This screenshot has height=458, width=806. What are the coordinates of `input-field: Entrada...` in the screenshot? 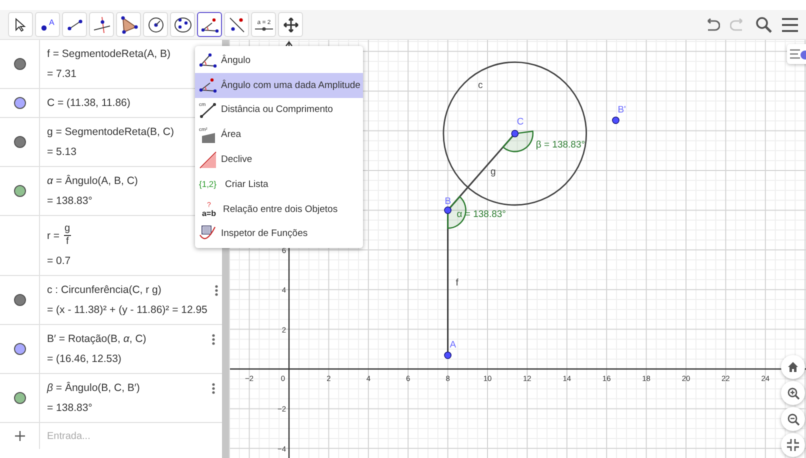 It's located at (129, 436).